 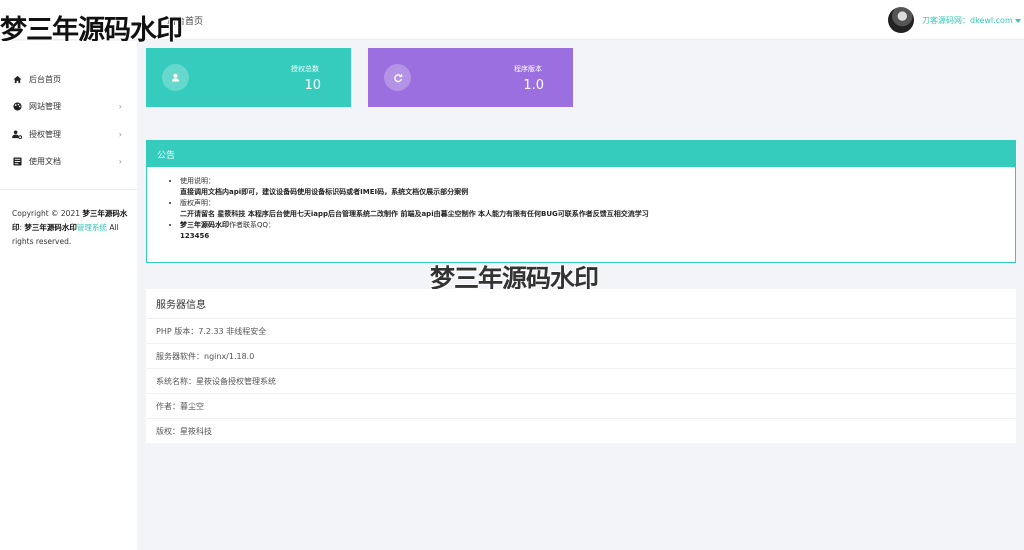 I want to click on table-row: 系统名称：星筱设备授权管理系统, so click(x=581, y=381).